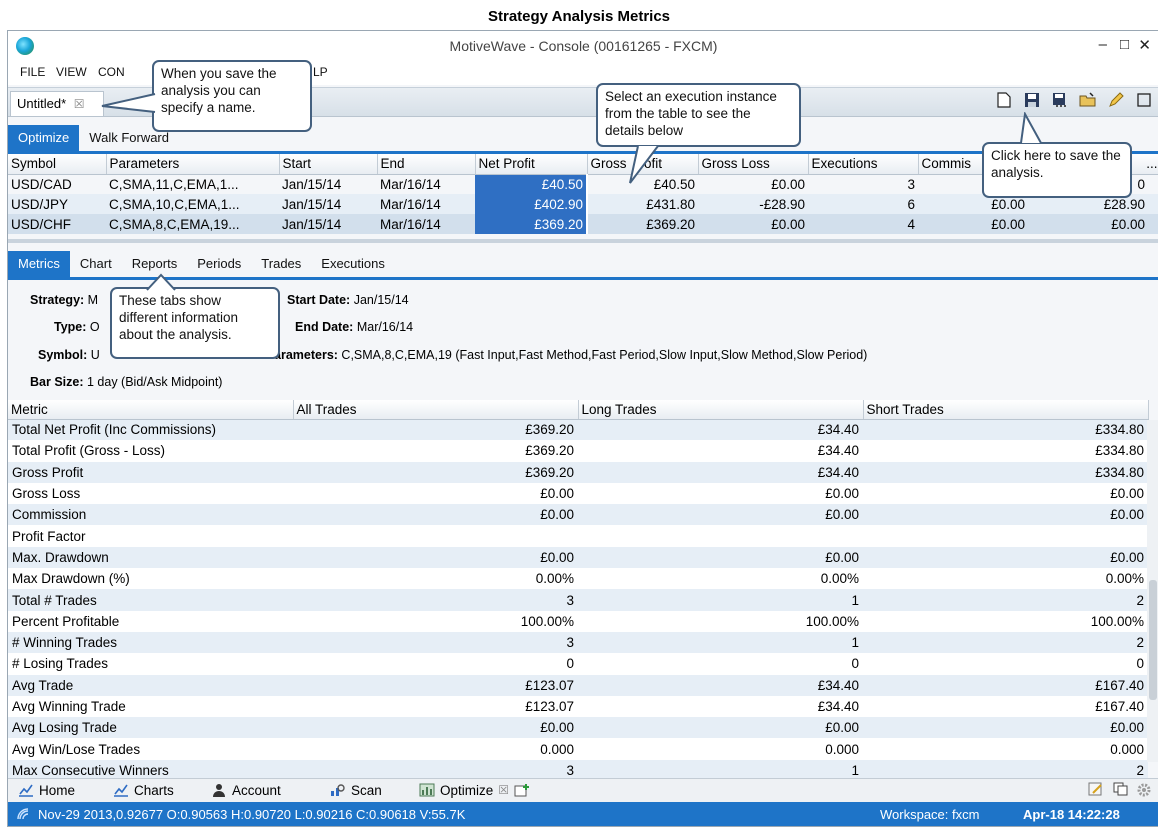 The image size is (1158, 827). What do you see at coordinates (578, 749) in the screenshot?
I see `table-row: Avg Win/Lose Trades 0.000 0.000 0.000` at bounding box center [578, 749].